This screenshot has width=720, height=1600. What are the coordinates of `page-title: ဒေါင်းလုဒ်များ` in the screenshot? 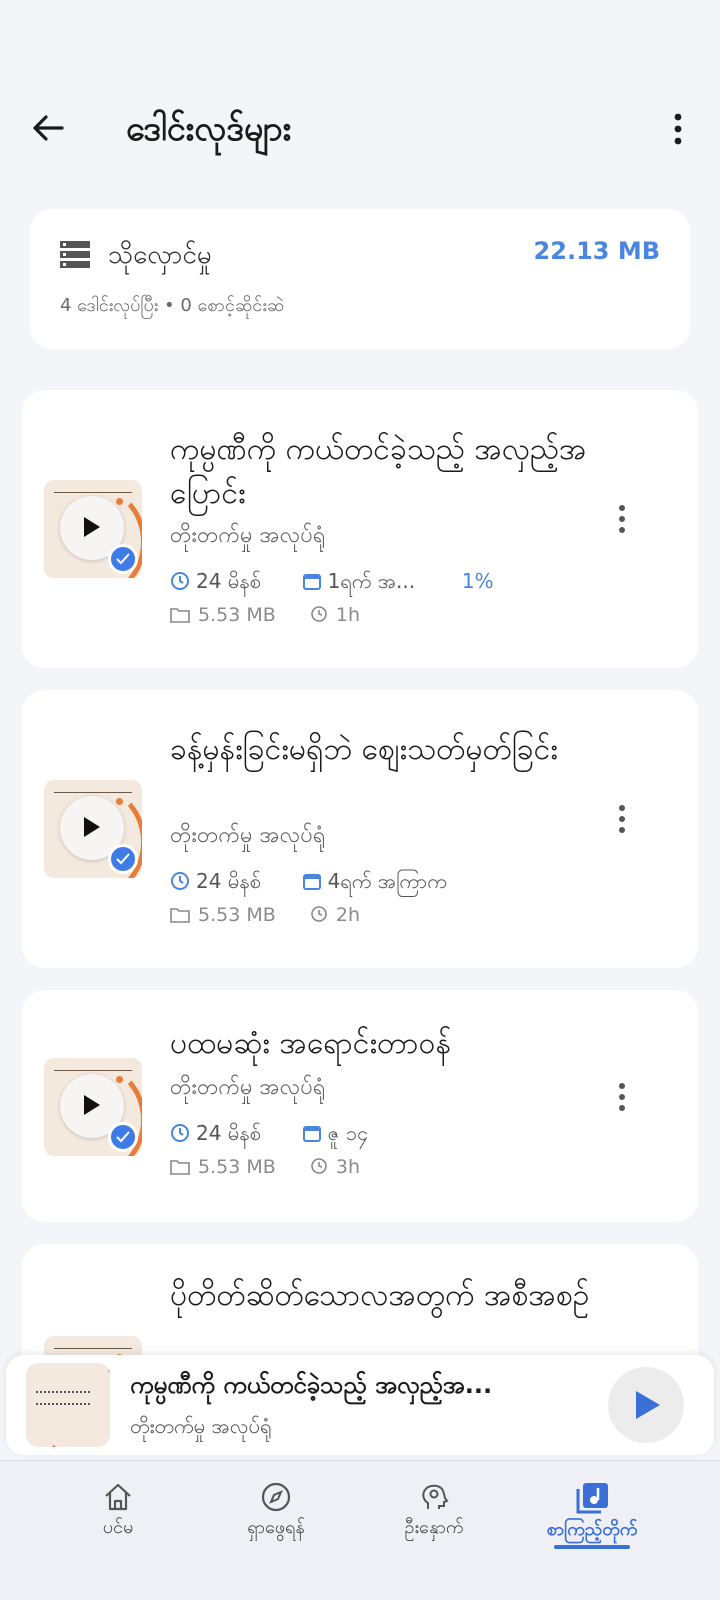 It's located at (209, 129).